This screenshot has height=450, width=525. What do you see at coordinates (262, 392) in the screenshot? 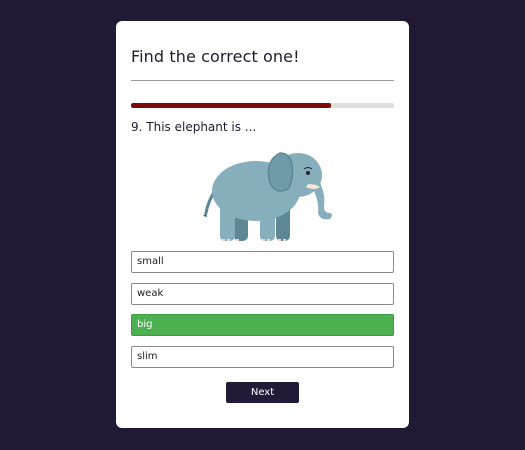
I see `next-button: Next` at bounding box center [262, 392].